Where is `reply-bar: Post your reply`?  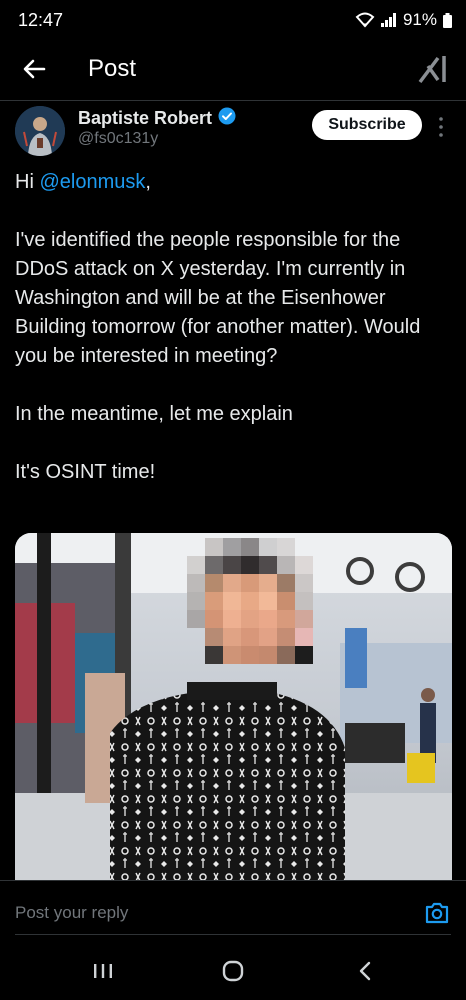 reply-bar: Post your reply is located at coordinates (233, 908).